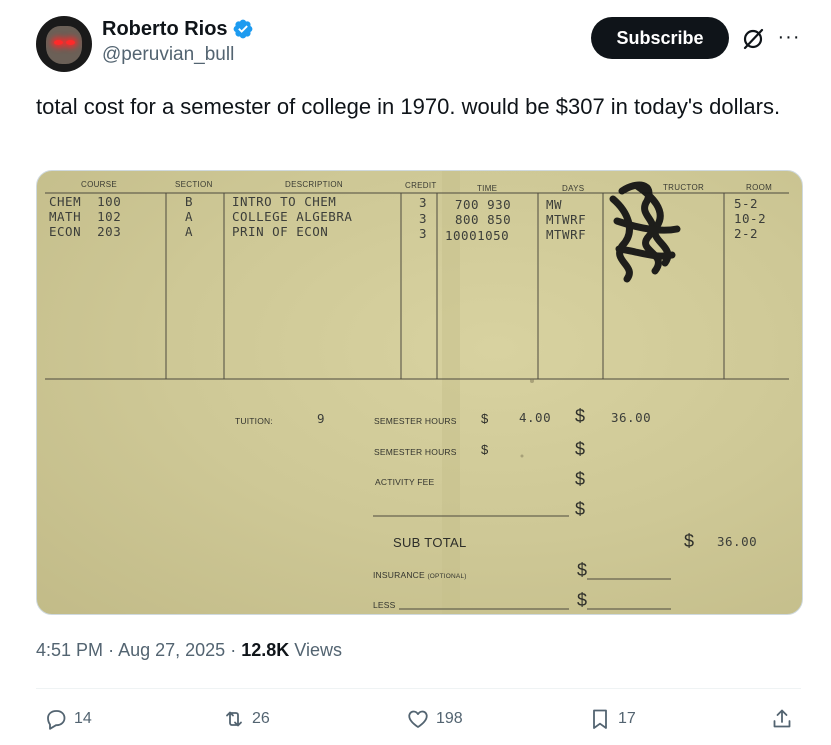 The image size is (831, 745). What do you see at coordinates (631, 417) in the screenshot?
I see `tuition-total: 36.00` at bounding box center [631, 417].